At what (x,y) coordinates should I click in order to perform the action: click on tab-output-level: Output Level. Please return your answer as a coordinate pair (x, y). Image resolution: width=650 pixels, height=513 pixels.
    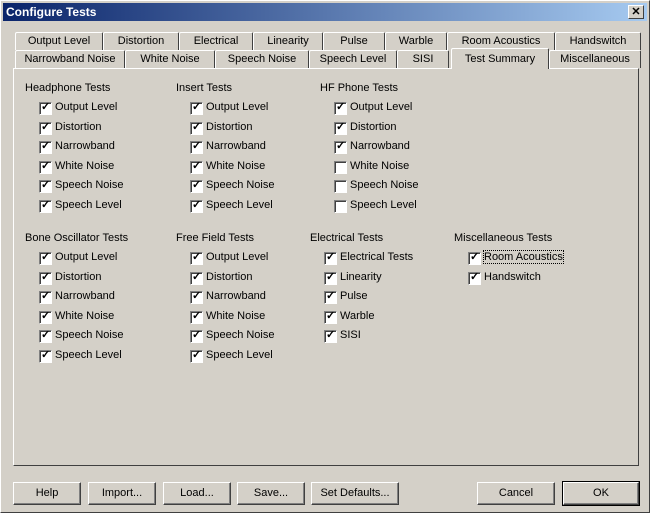
    Looking at the image, I should click on (59, 41).